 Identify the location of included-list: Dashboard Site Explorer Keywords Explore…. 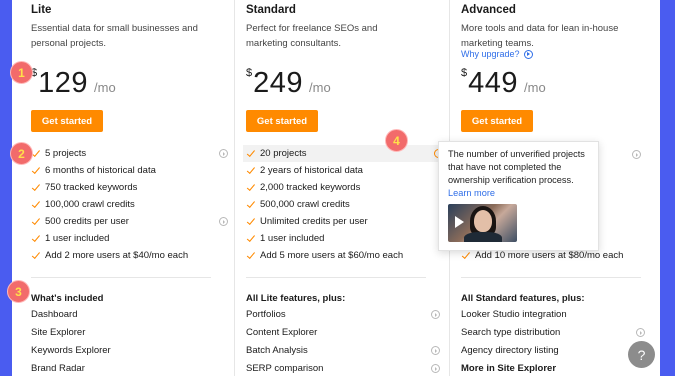
(131, 340).